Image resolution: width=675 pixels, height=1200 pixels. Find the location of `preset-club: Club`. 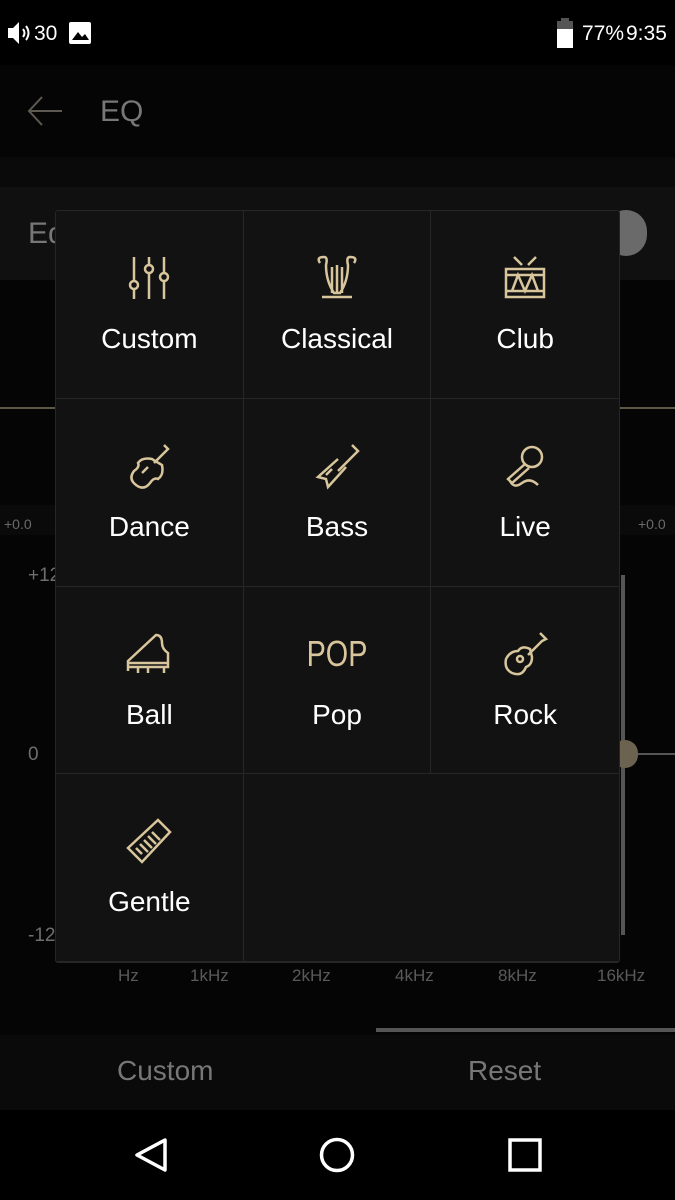

preset-club: Club is located at coordinates (525, 305).